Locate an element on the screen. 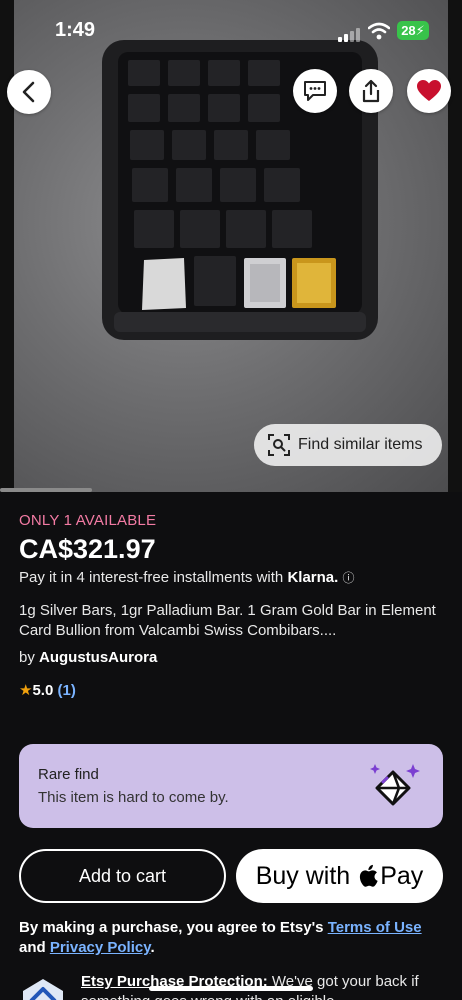 This screenshot has width=462, height=1000. message-seller-button is located at coordinates (315, 91).